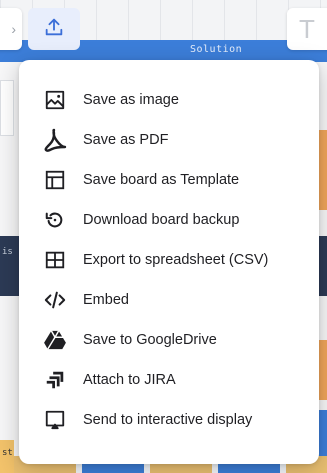 The width and height of the screenshot is (327, 473). I want to click on text-tool-icon: T, so click(307, 28).